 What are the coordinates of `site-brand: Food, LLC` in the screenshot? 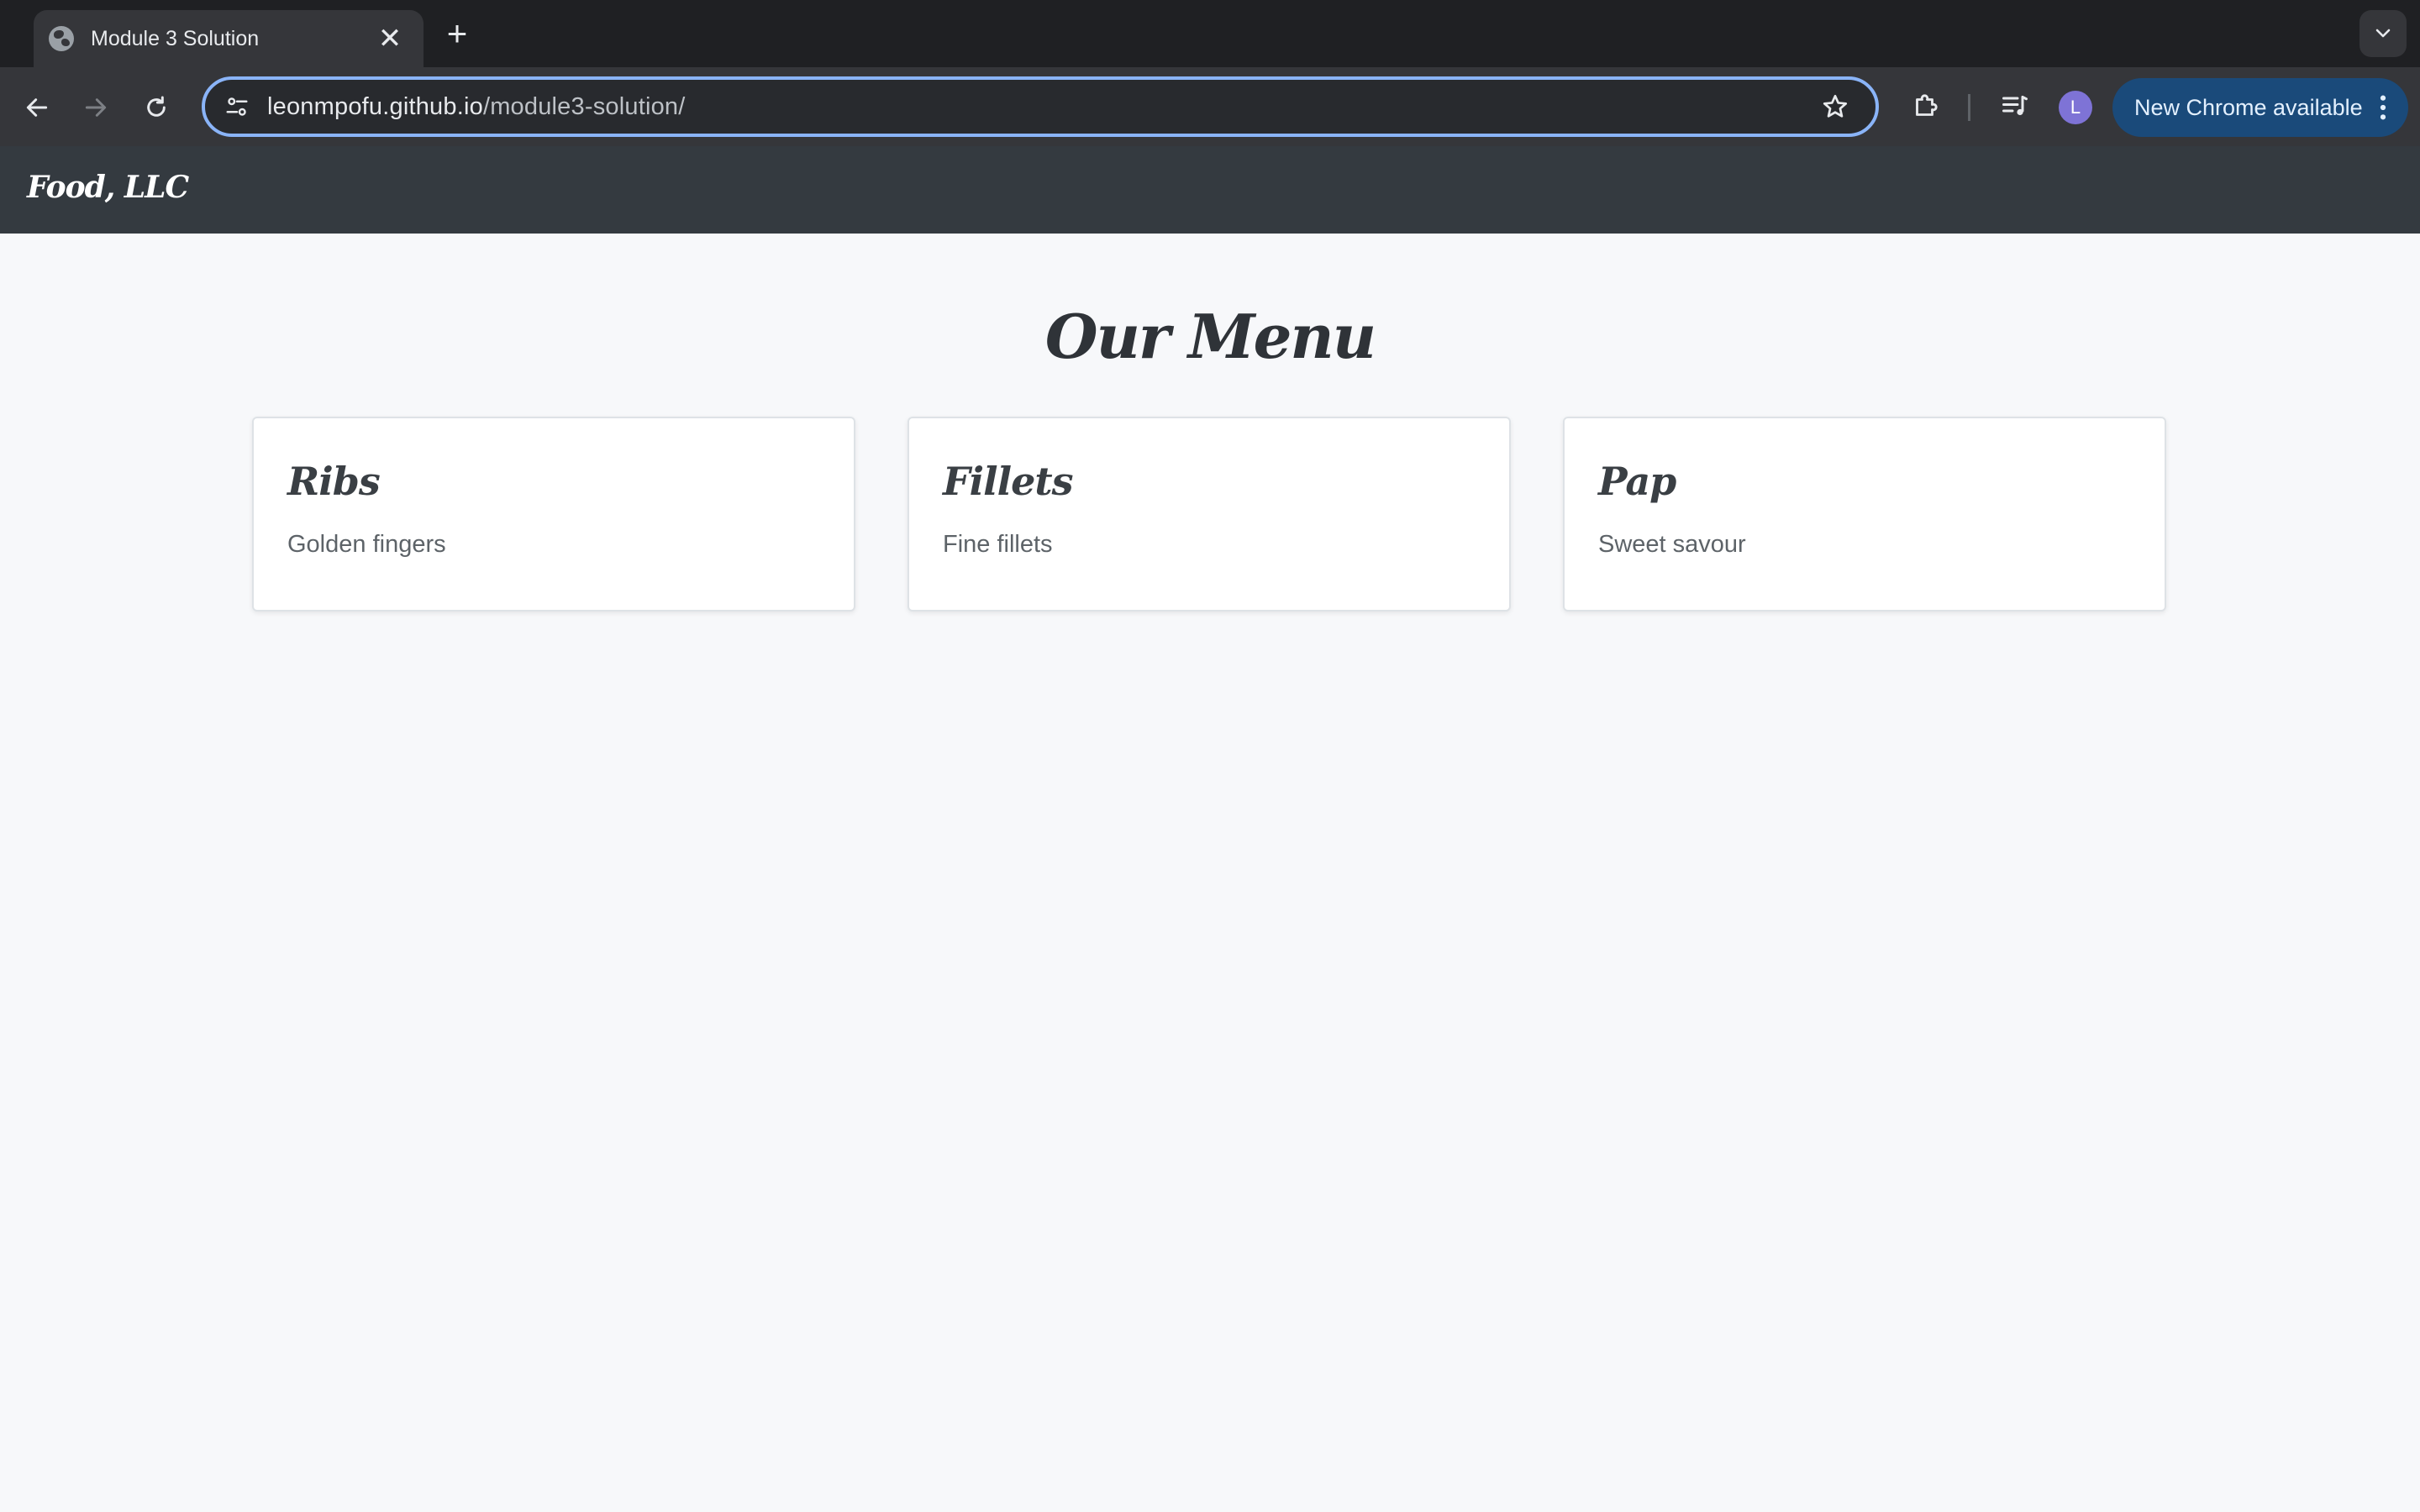 It's located at (108, 187).